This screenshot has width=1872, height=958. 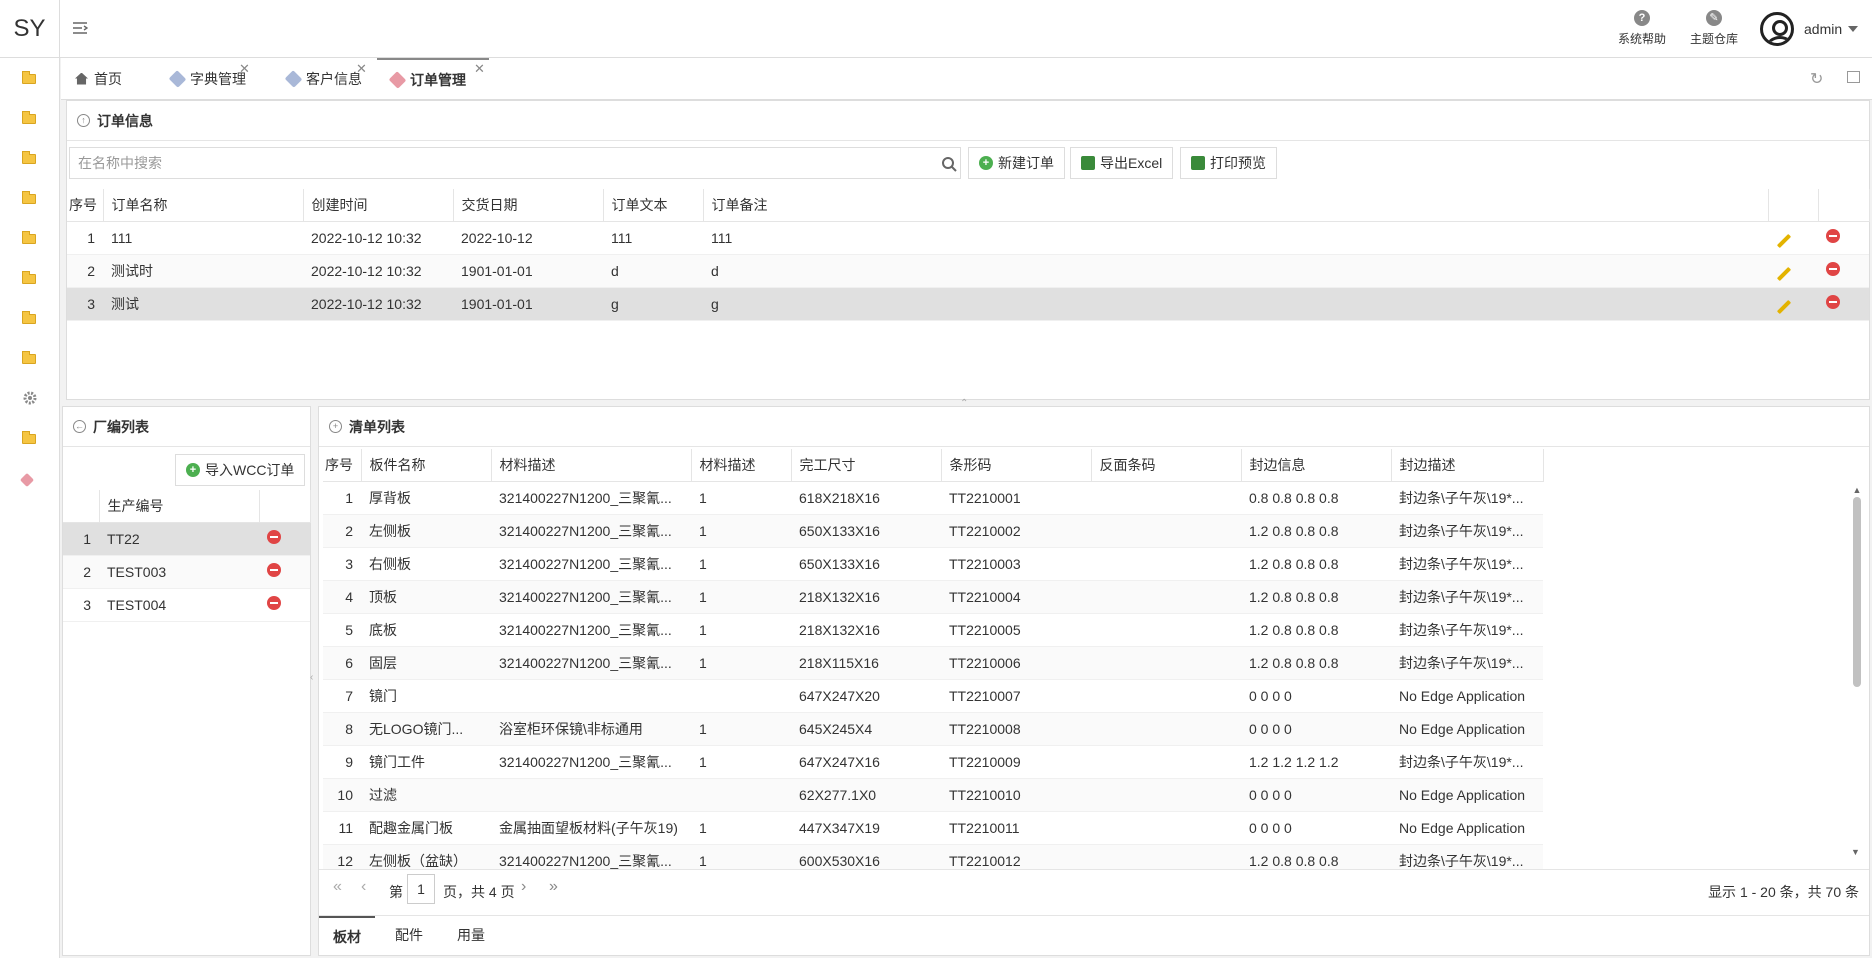 What do you see at coordinates (101, 78) in the screenshot?
I see `tab-home: 首页` at bounding box center [101, 78].